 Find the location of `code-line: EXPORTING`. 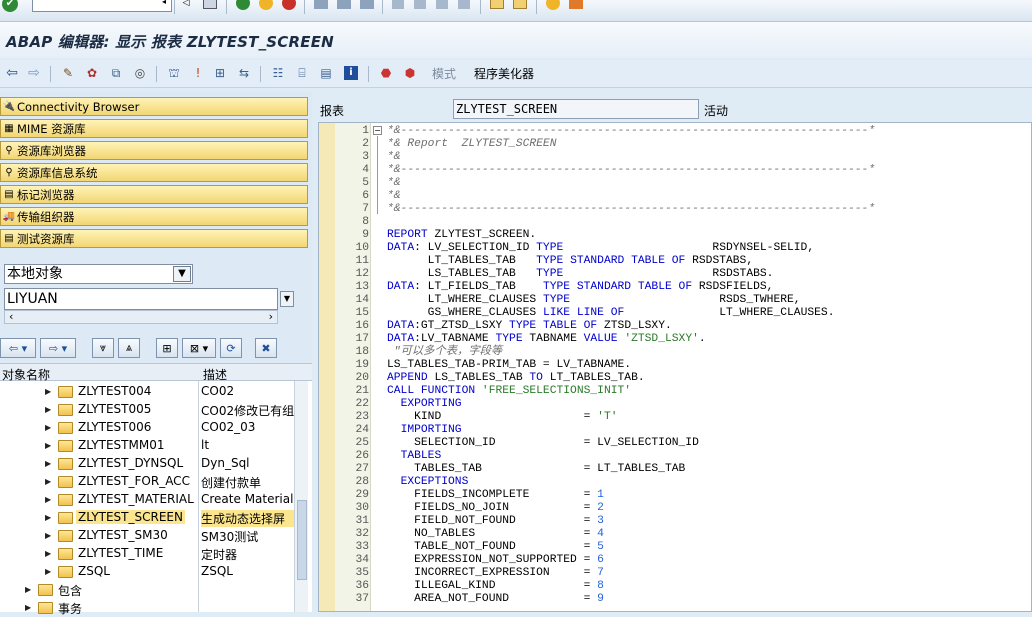

code-line: EXPORTING is located at coordinates (424, 404).